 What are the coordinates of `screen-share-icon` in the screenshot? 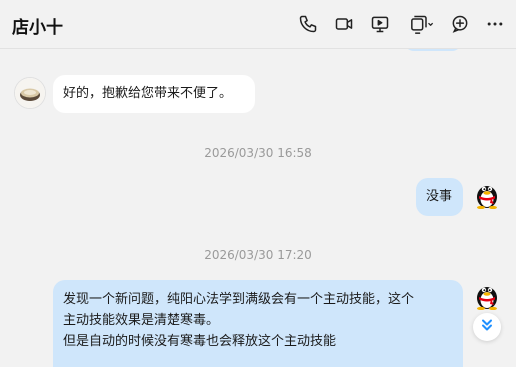 It's located at (380, 24).